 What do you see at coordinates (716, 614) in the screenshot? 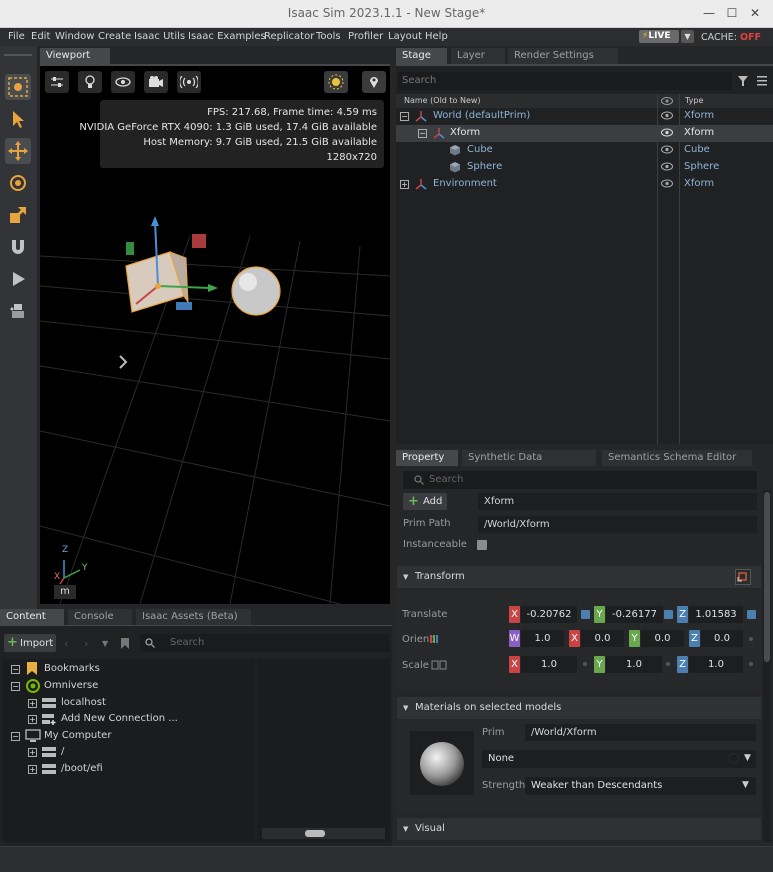
I see `translate-z-field: 1.01583` at bounding box center [716, 614].